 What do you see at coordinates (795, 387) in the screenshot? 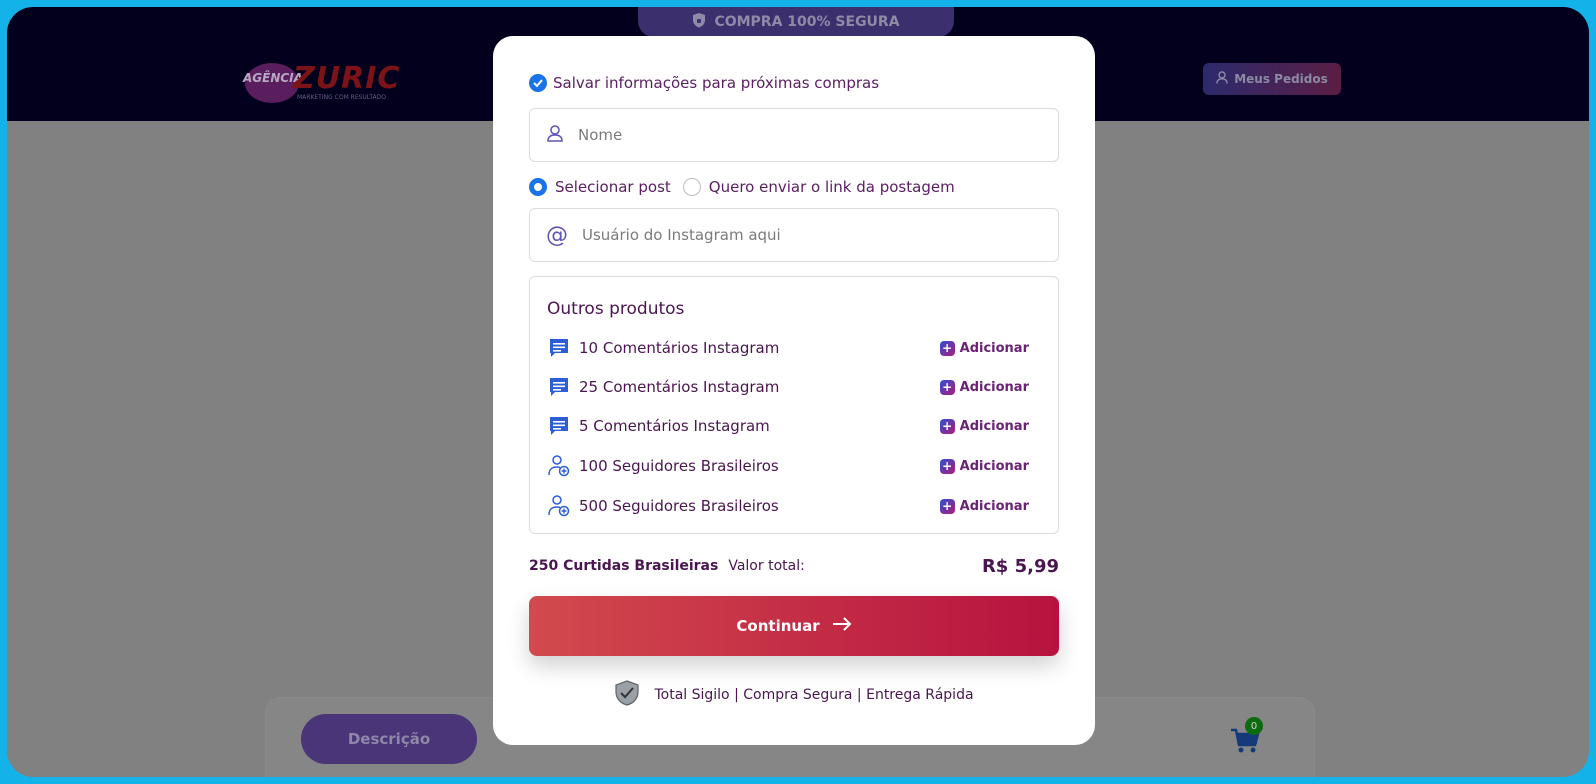
I see `list-item: 25 Comentários Instagram + Adicionar` at bounding box center [795, 387].